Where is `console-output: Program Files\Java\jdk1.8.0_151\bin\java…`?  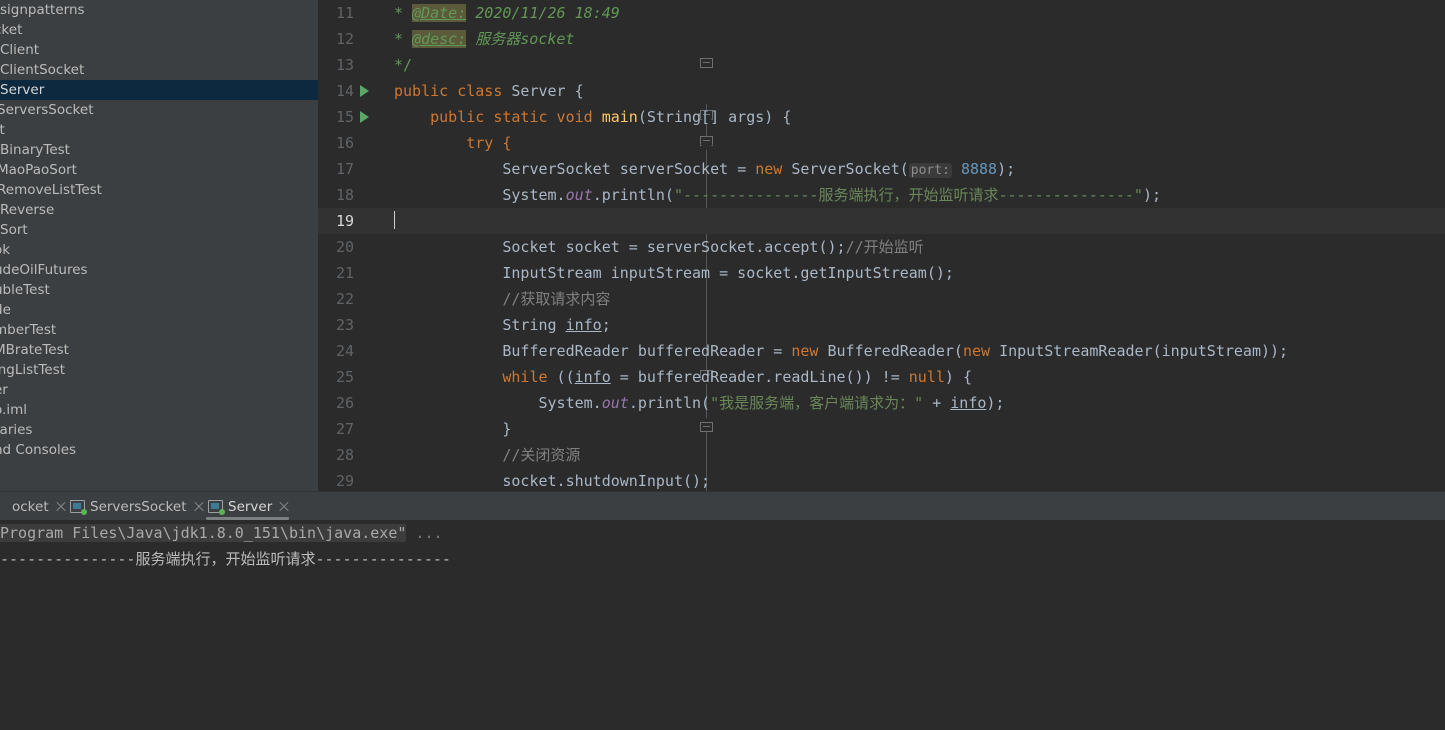 console-output: Program Files\Java\jdk1.8.0_151\bin\java… is located at coordinates (722, 546).